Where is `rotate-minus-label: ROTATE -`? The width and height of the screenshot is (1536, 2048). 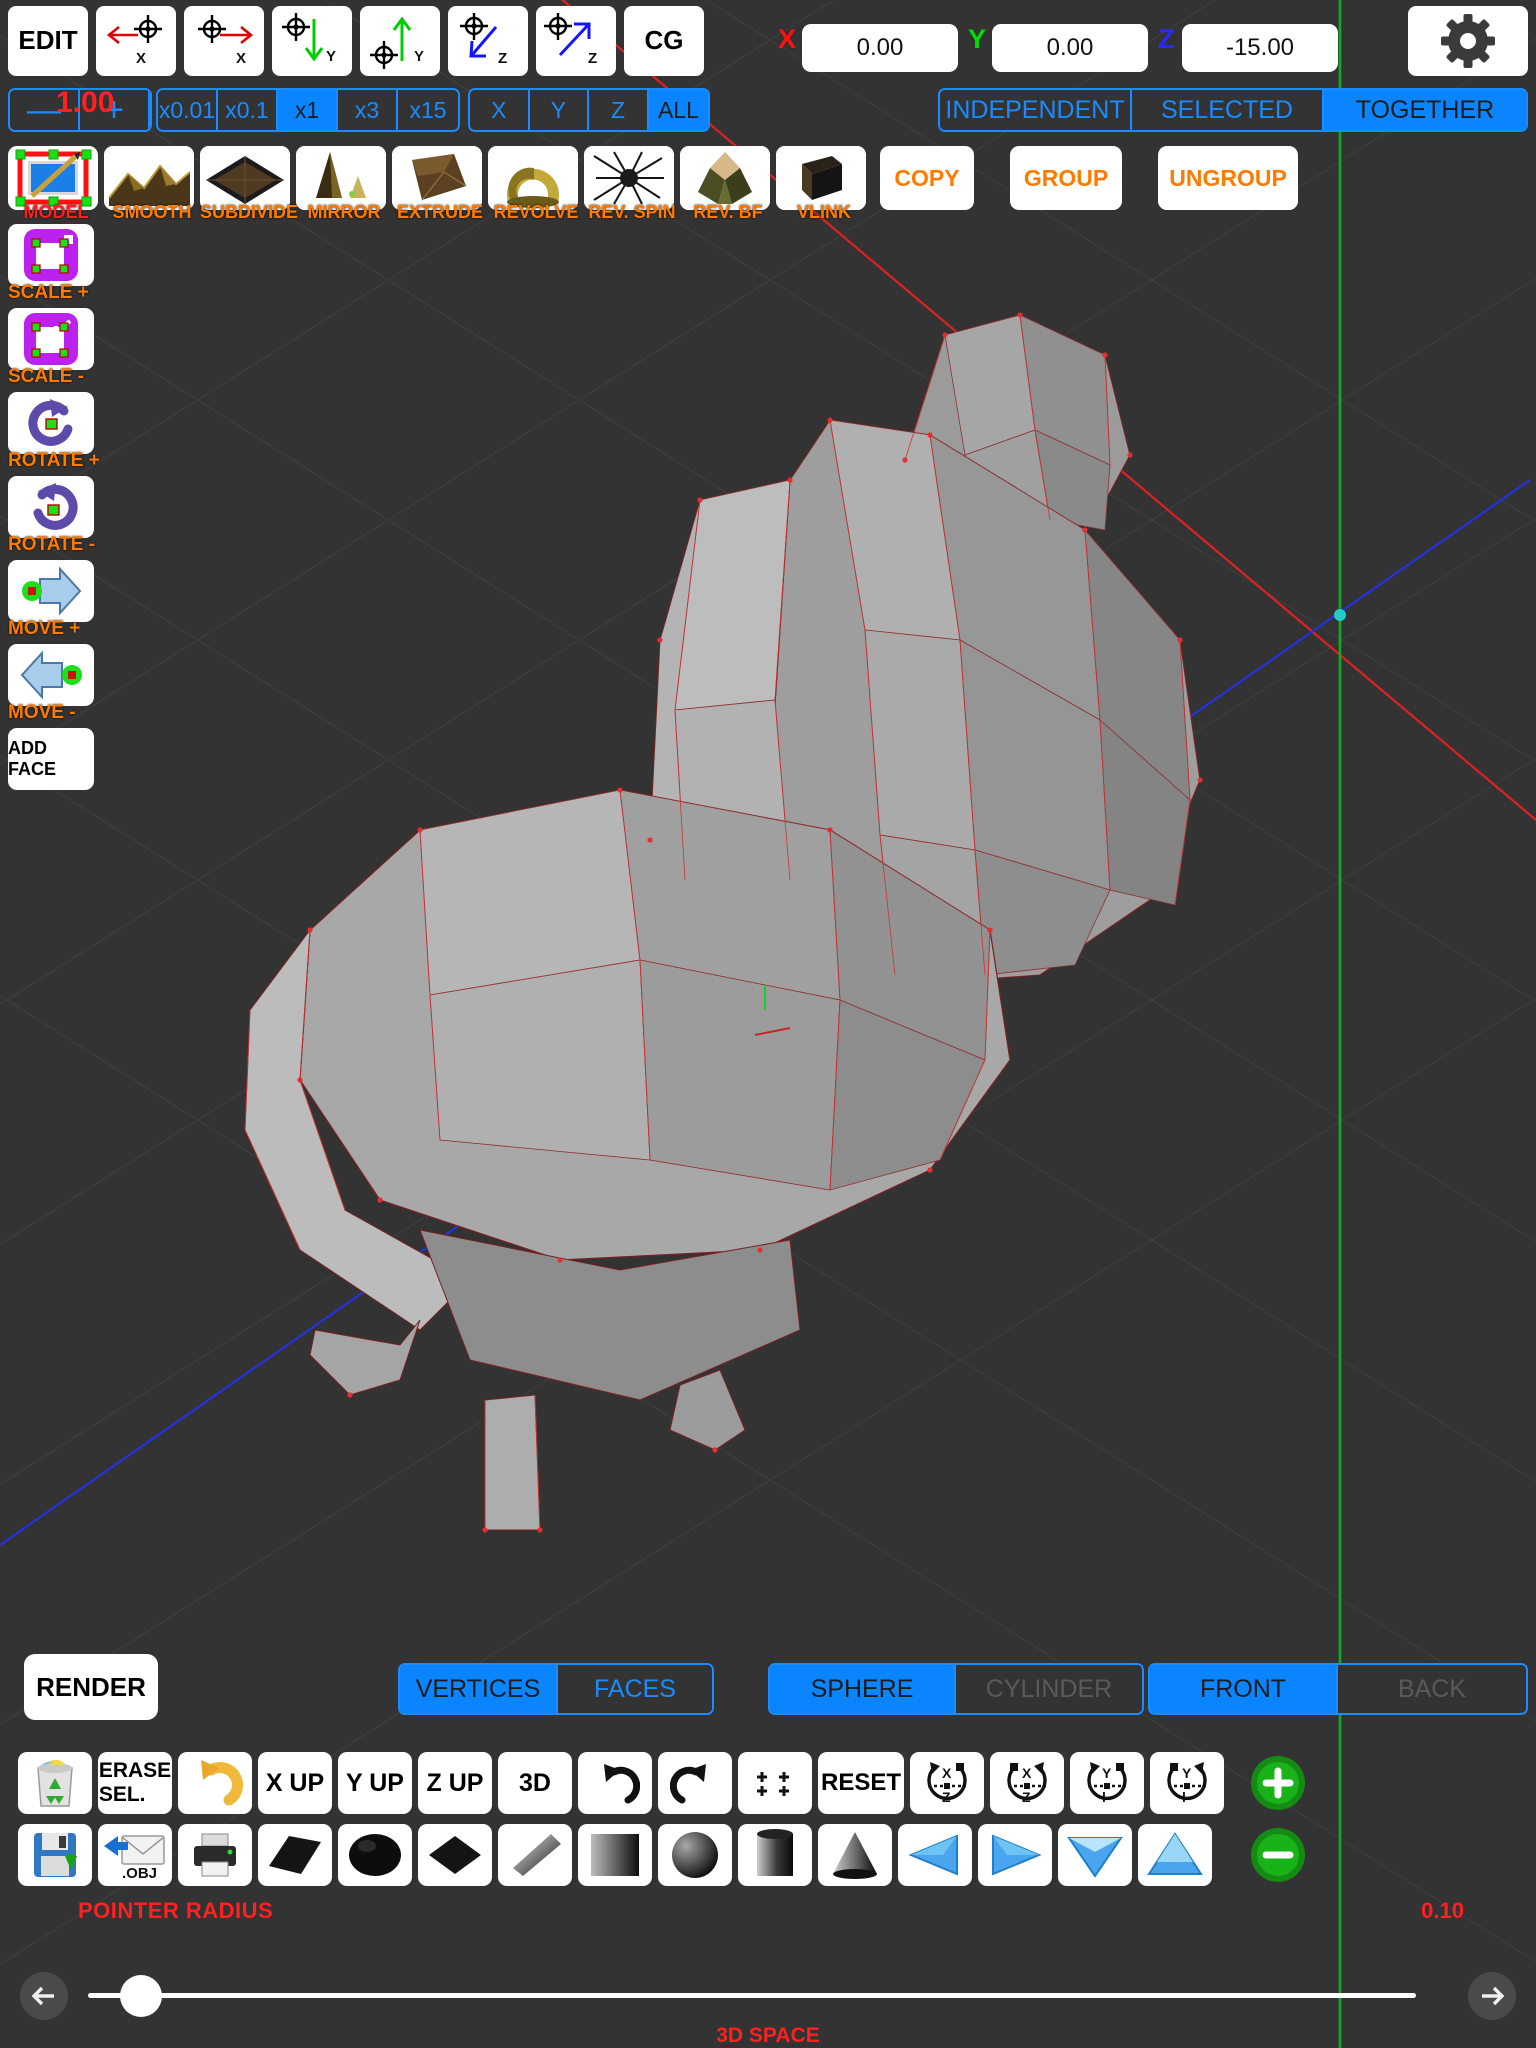
rotate-minus-label: ROTATE - is located at coordinates (51, 544).